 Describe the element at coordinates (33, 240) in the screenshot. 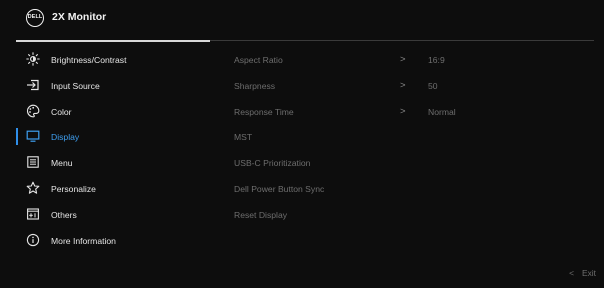

I see `info-icon` at that location.